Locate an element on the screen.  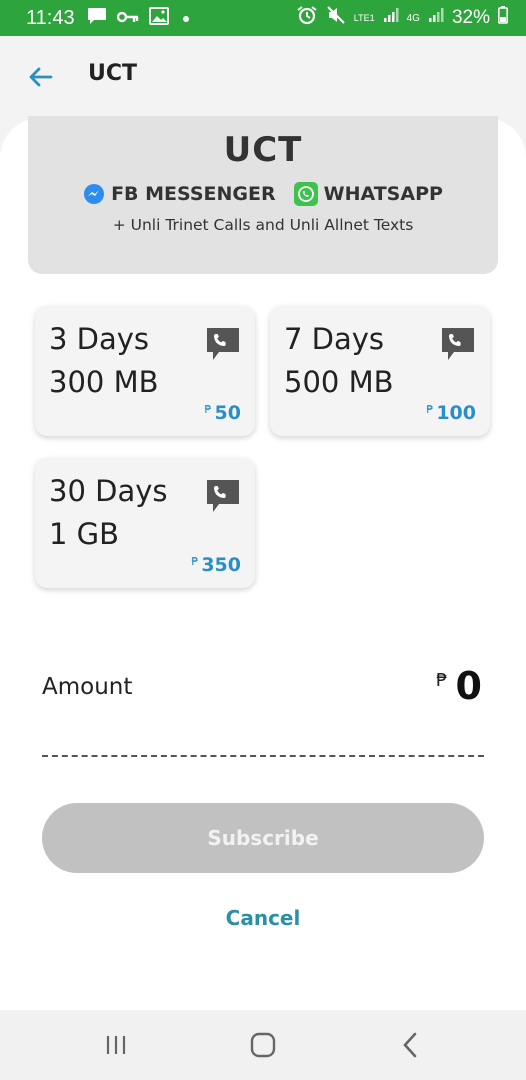
app-whatsapp: WHATSAPP is located at coordinates (368, 194).